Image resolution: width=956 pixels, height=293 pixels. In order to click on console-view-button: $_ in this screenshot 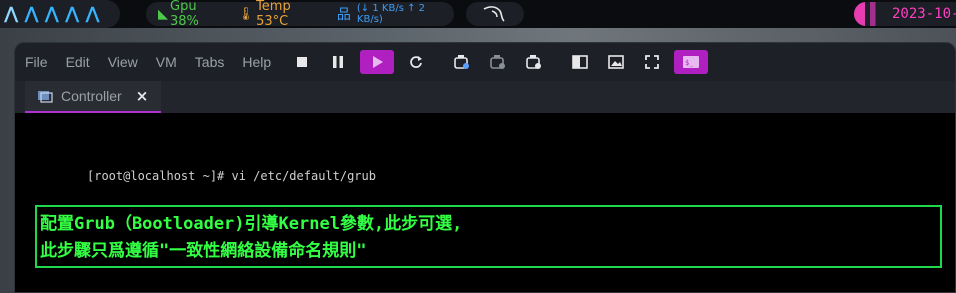, I will do `click(691, 62)`.